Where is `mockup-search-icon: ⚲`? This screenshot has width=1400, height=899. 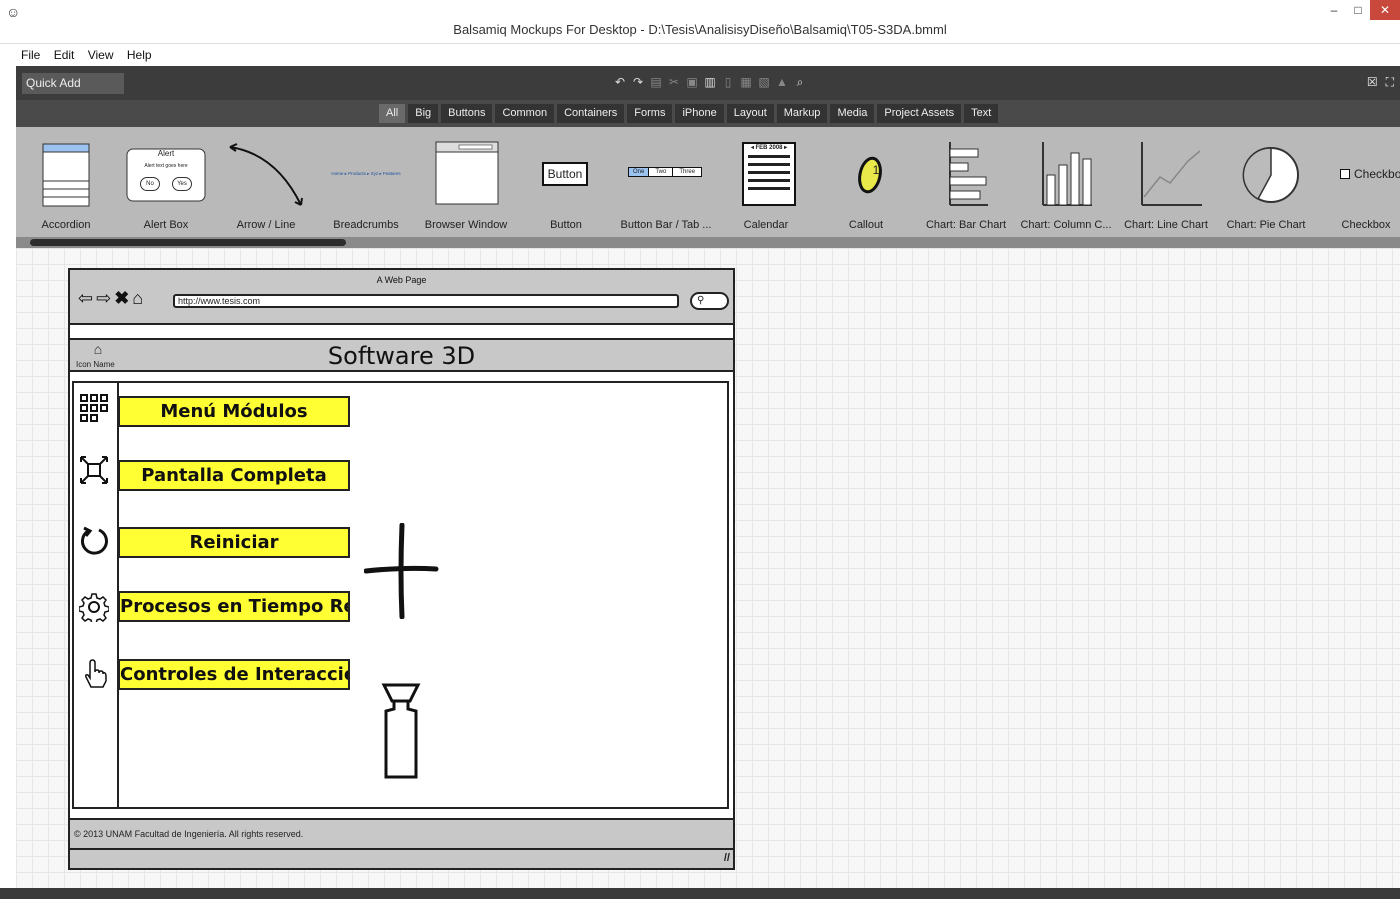 mockup-search-icon: ⚲ is located at coordinates (709, 301).